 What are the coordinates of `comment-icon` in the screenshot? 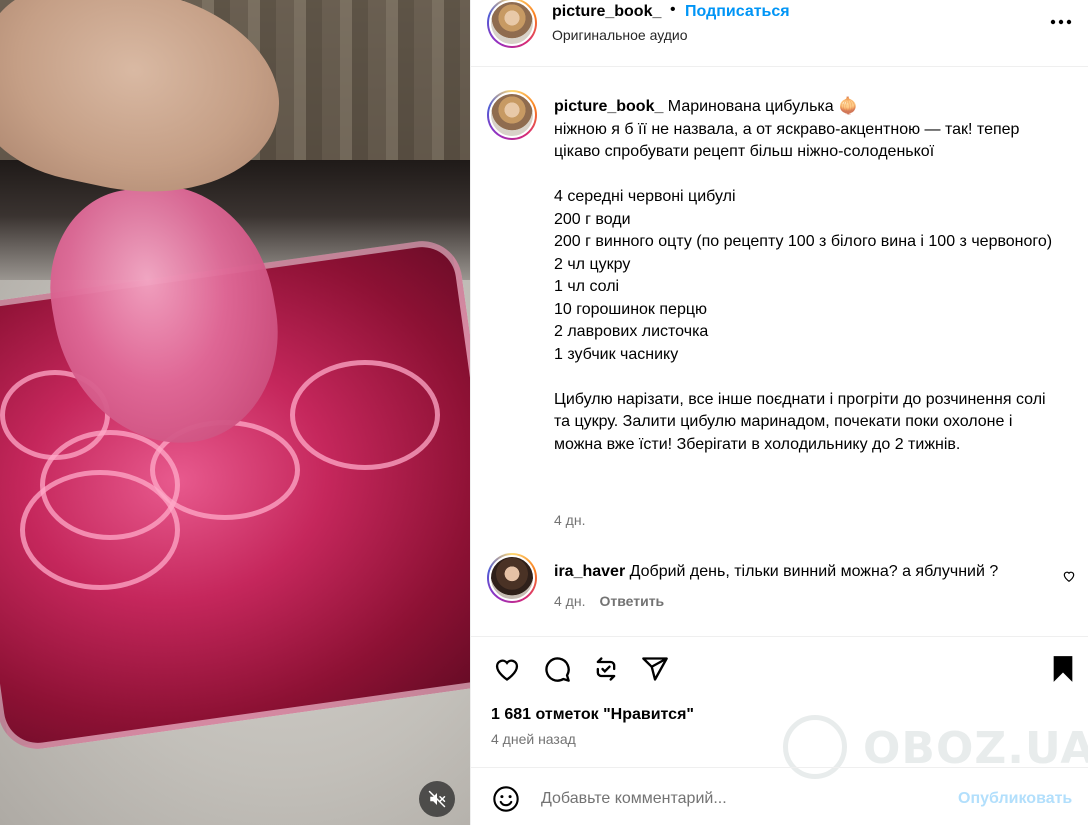 It's located at (557, 669).